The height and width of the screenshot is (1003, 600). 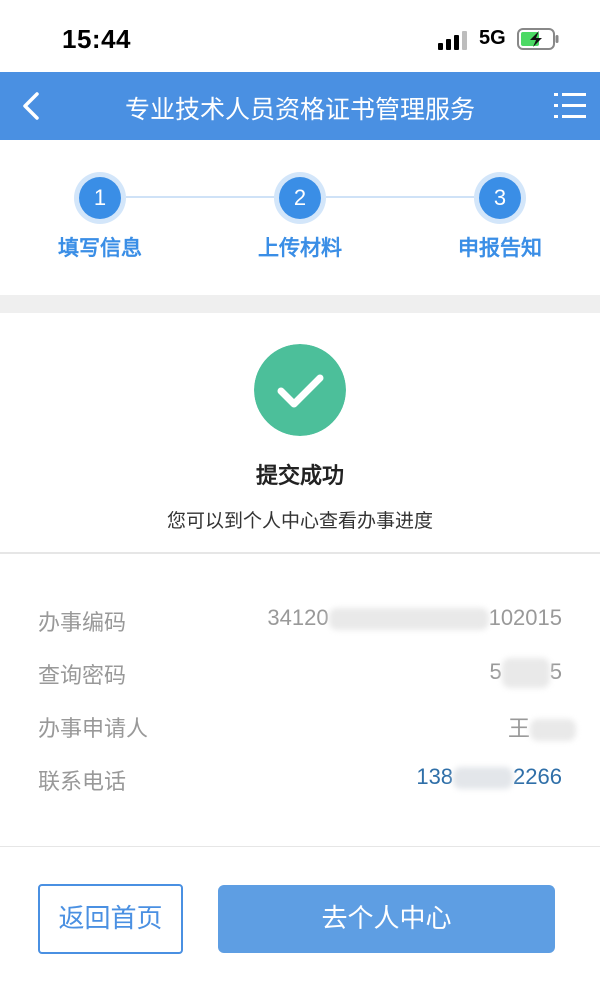 What do you see at coordinates (100, 198) in the screenshot?
I see `step-number: 1` at bounding box center [100, 198].